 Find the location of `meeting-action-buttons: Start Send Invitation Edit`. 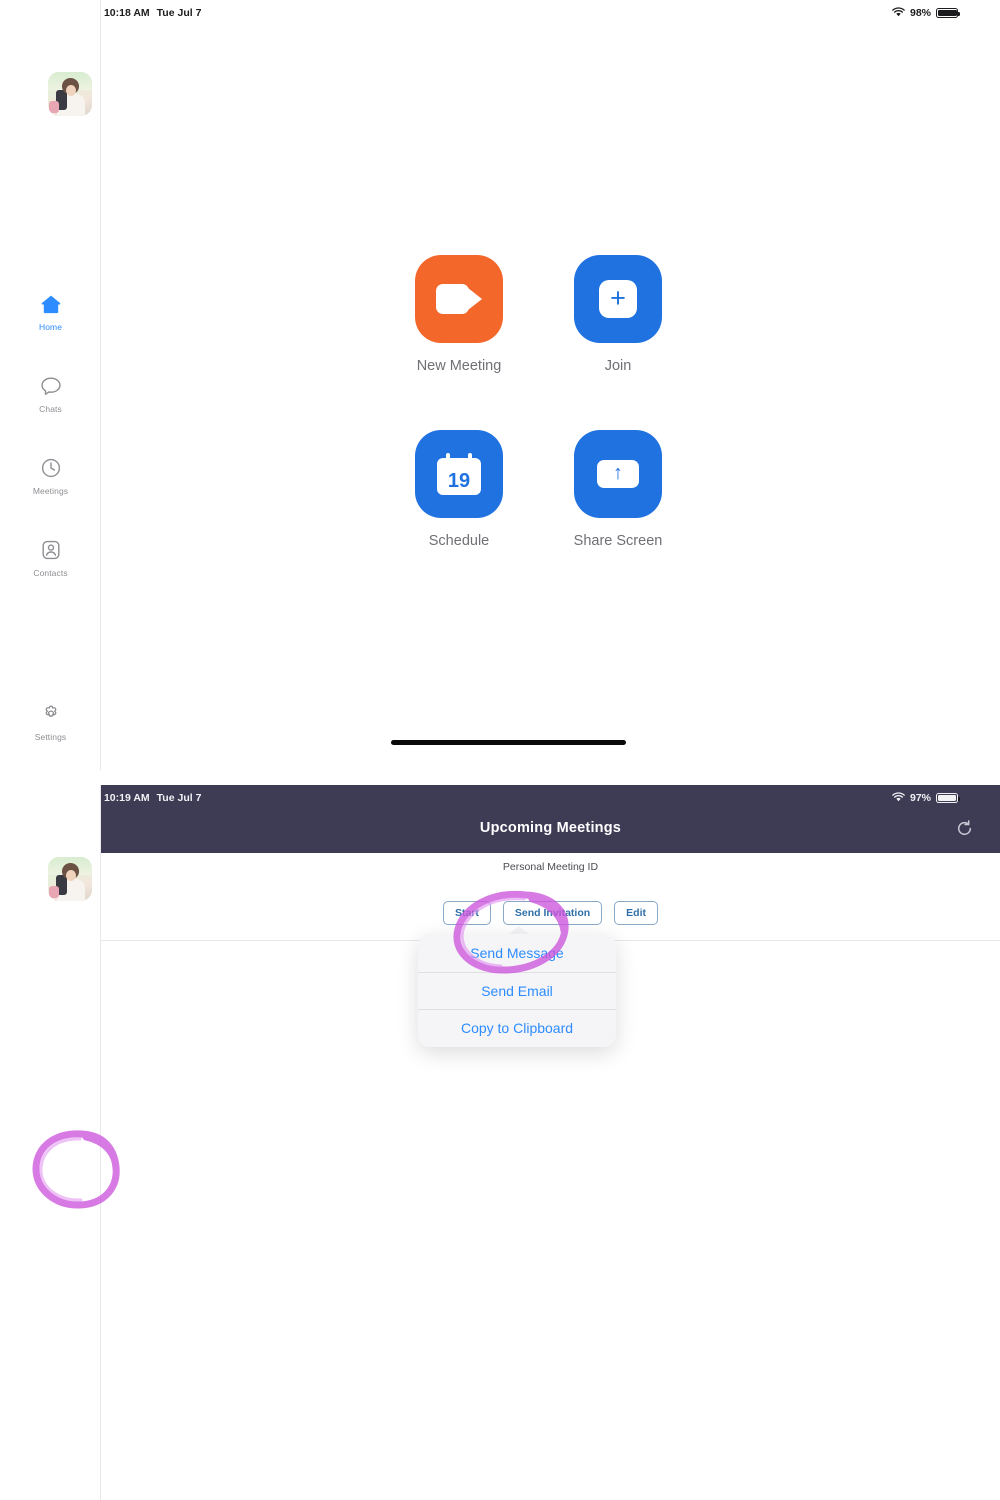

meeting-action-buttons: Start Send Invitation Edit is located at coordinates (550, 913).